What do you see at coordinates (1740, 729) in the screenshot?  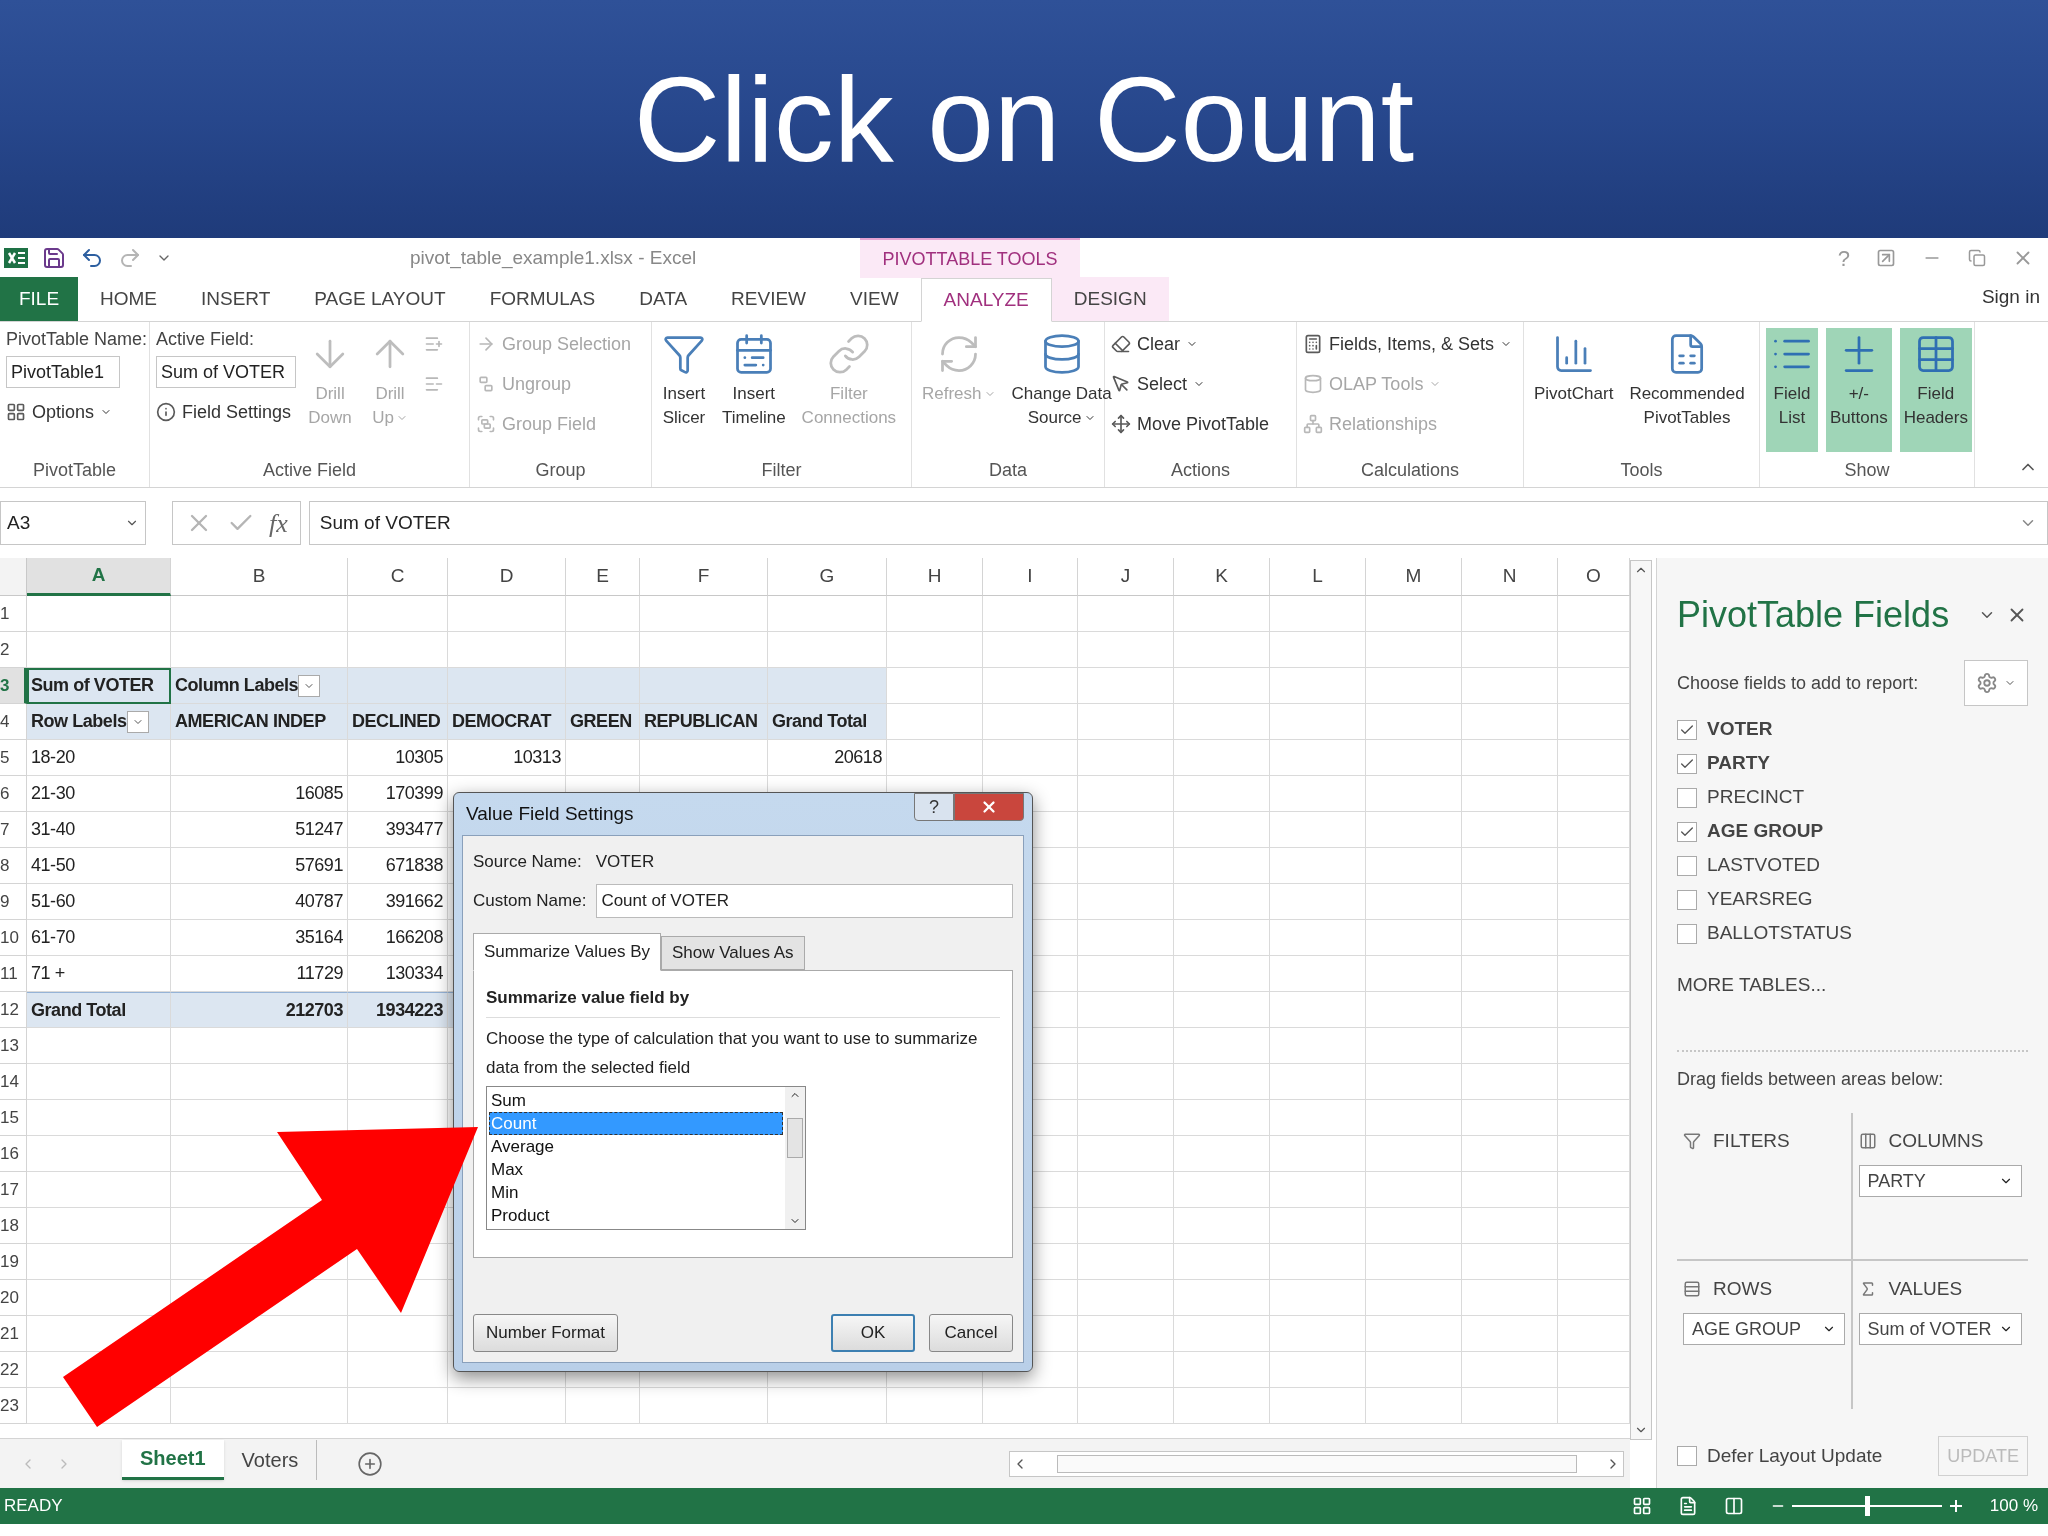 I see `field-name: VOTER` at bounding box center [1740, 729].